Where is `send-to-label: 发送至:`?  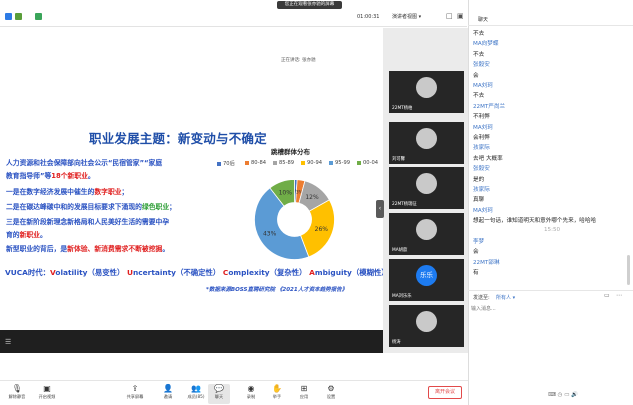 send-to-label: 发送至: is located at coordinates (481, 298).